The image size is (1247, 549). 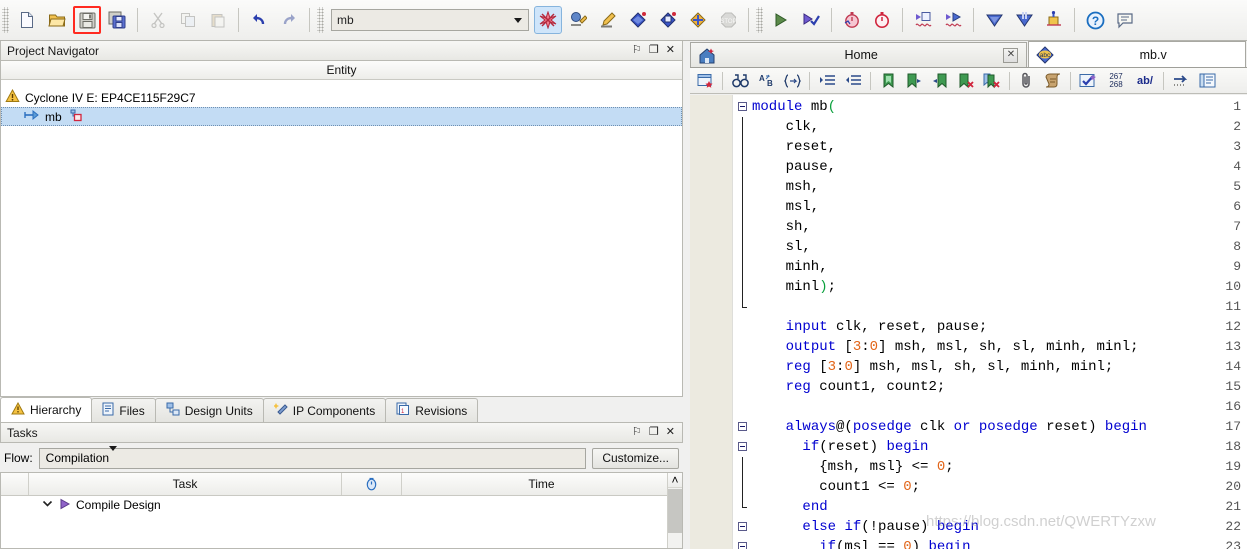 I want to click on scroll-up-button: ˄, so click(x=675, y=480).